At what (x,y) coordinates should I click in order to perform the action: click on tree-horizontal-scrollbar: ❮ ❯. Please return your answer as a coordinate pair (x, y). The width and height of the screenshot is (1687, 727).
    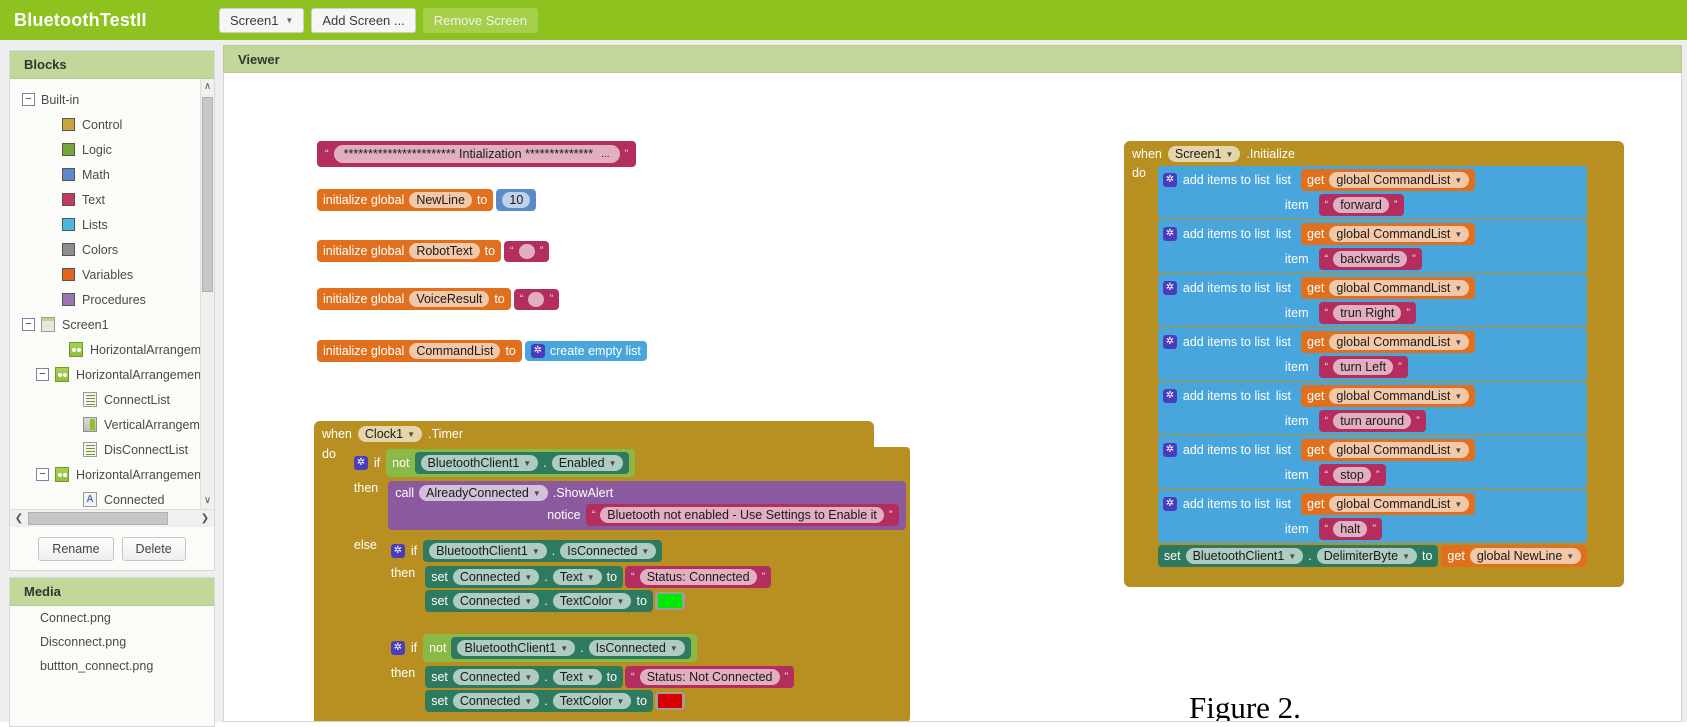
    Looking at the image, I should click on (112, 518).